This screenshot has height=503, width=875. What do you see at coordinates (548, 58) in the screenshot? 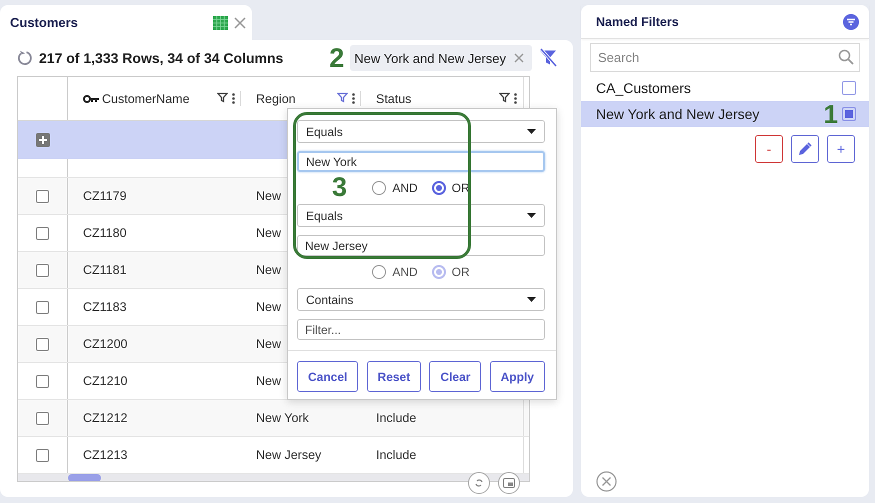
I see `clear-filter-icon` at bounding box center [548, 58].